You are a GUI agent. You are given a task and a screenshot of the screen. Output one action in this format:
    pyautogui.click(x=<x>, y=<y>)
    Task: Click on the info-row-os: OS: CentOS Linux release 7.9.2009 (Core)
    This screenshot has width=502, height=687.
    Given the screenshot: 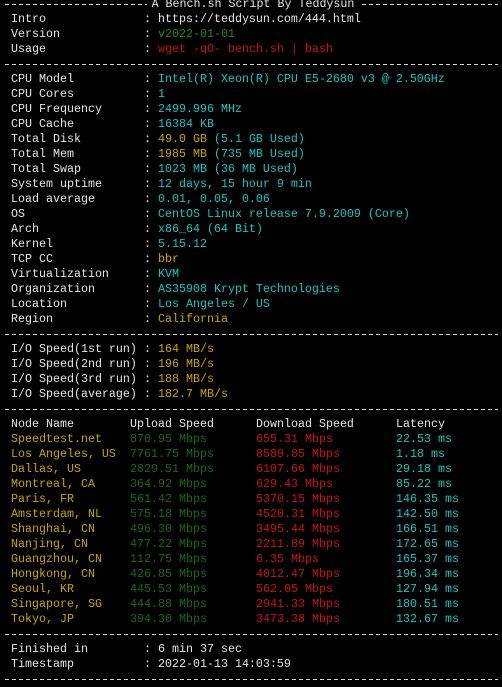 What is the action you would take?
    pyautogui.click(x=253, y=214)
    